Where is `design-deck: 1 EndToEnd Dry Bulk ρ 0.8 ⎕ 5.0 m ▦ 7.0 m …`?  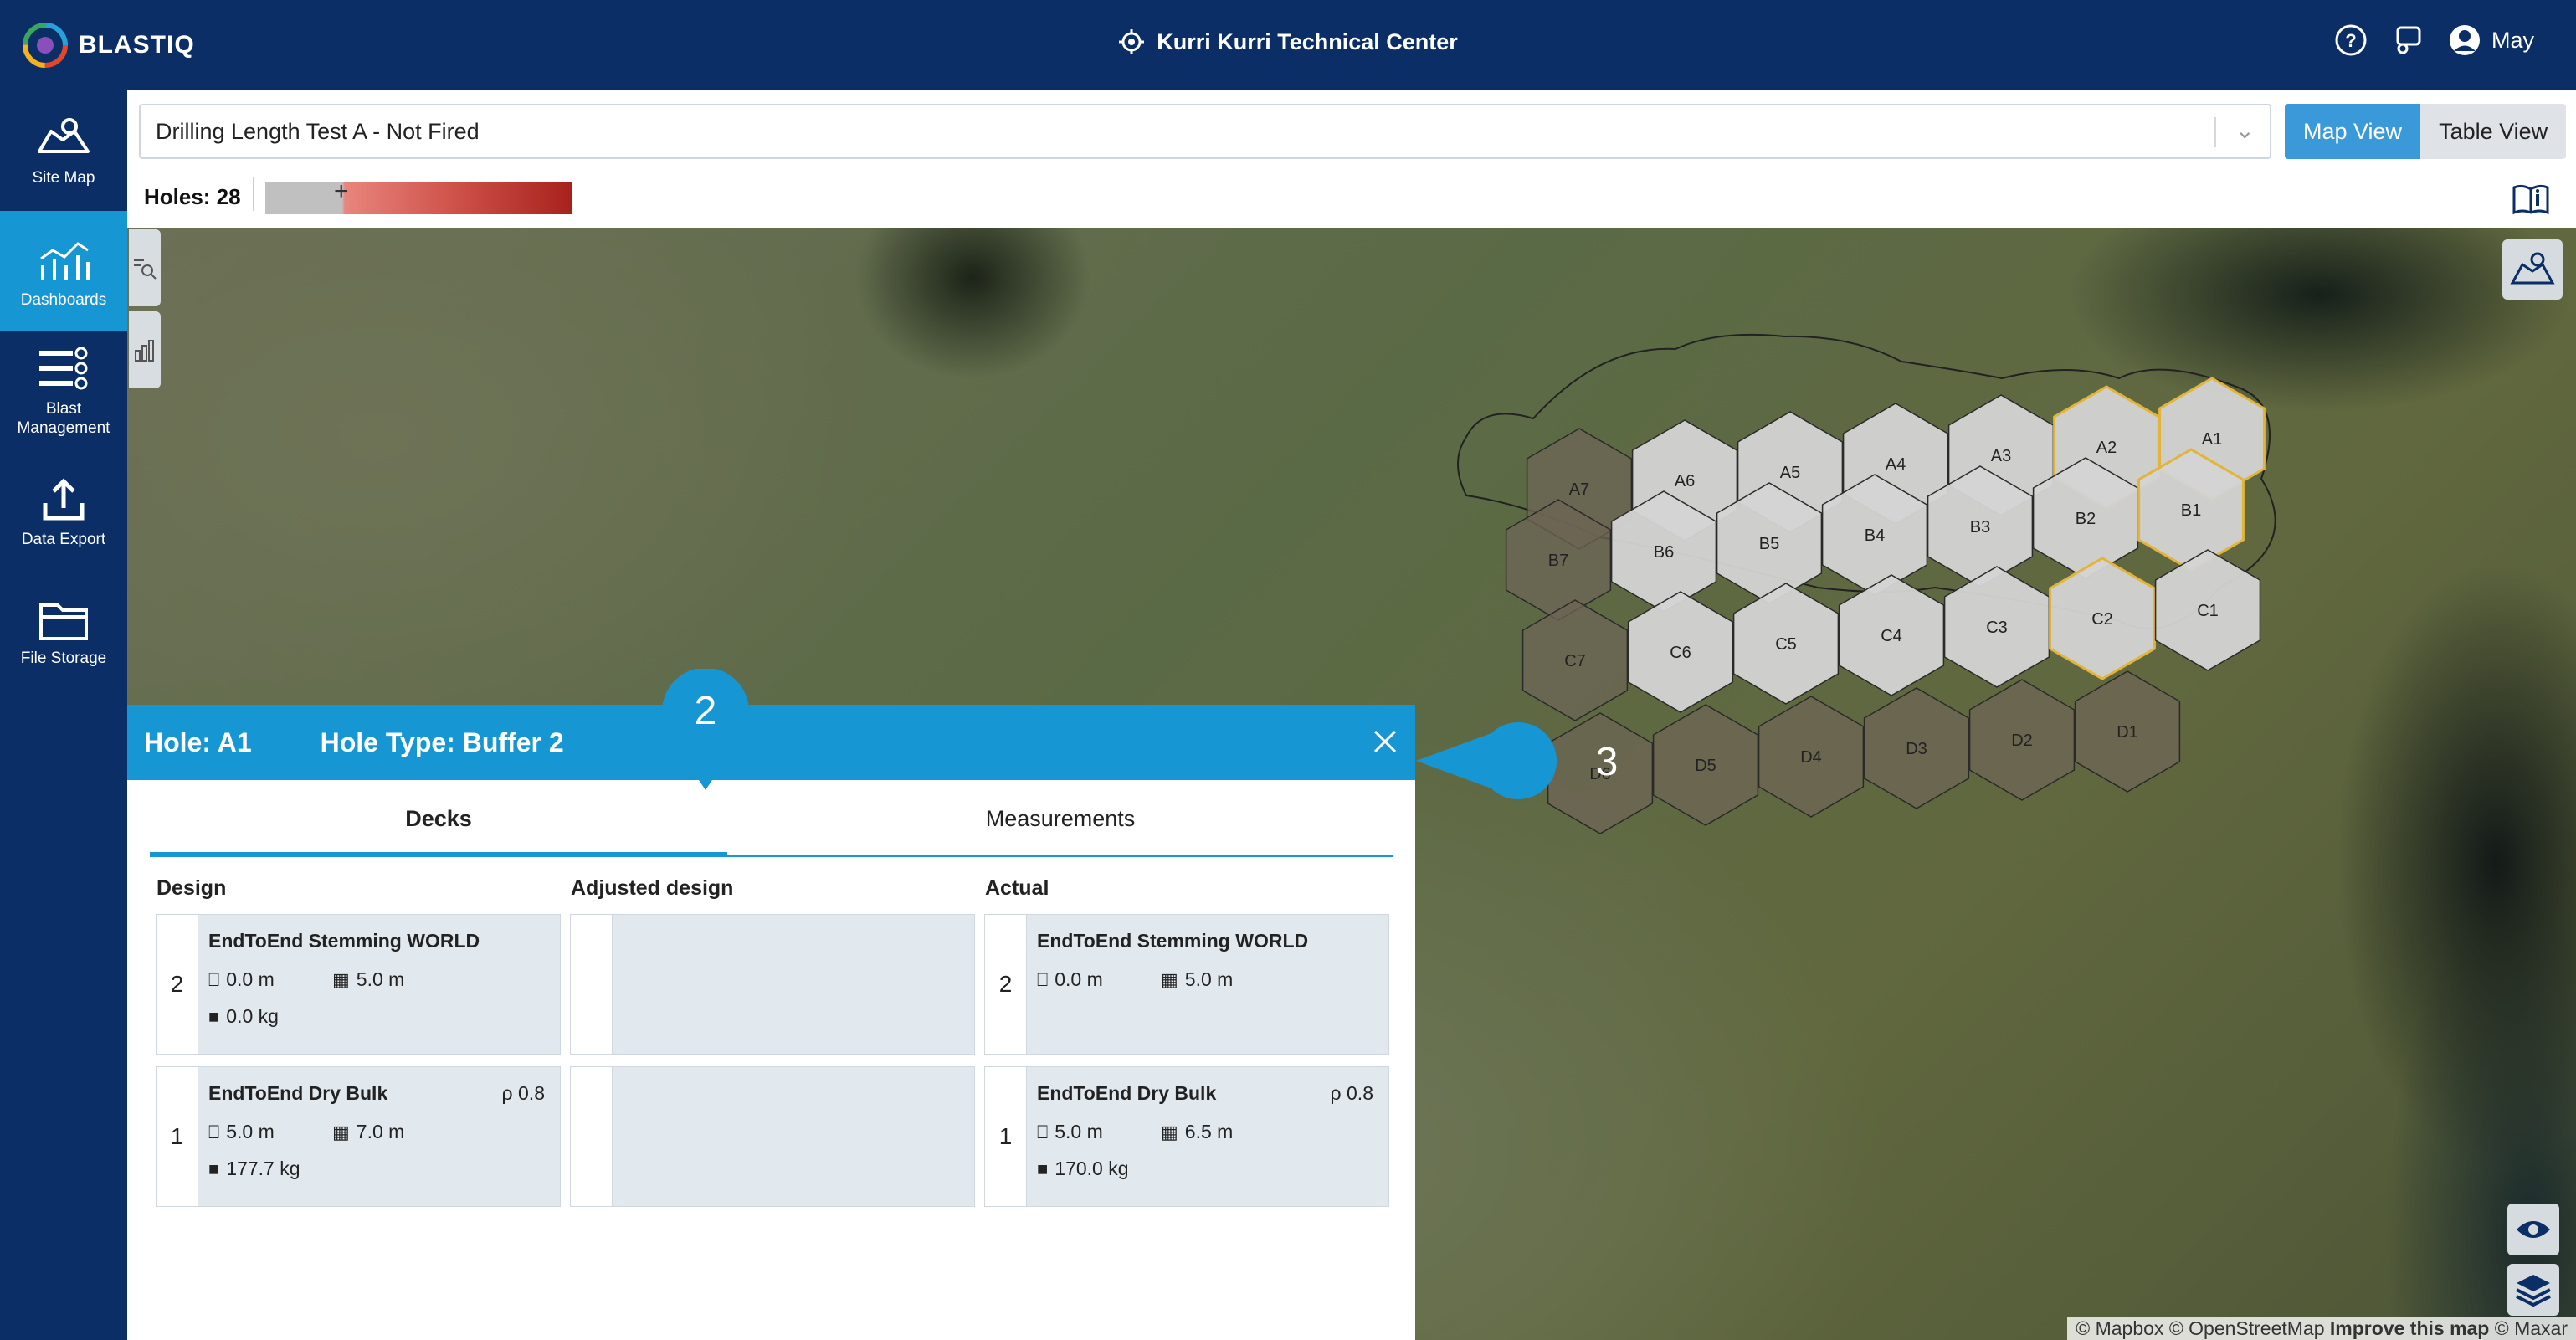 design-deck: 1 EndToEnd Dry Bulk ρ 0.8 ⎕ 5.0 m ▦ 7.0 m … is located at coordinates (358, 1136).